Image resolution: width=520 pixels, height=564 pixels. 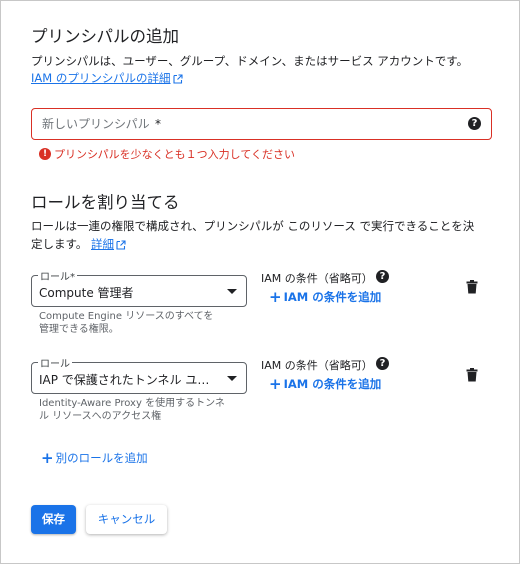 I want to click on roles-description-line2-row: 定します。 詳細, so click(x=78, y=245).